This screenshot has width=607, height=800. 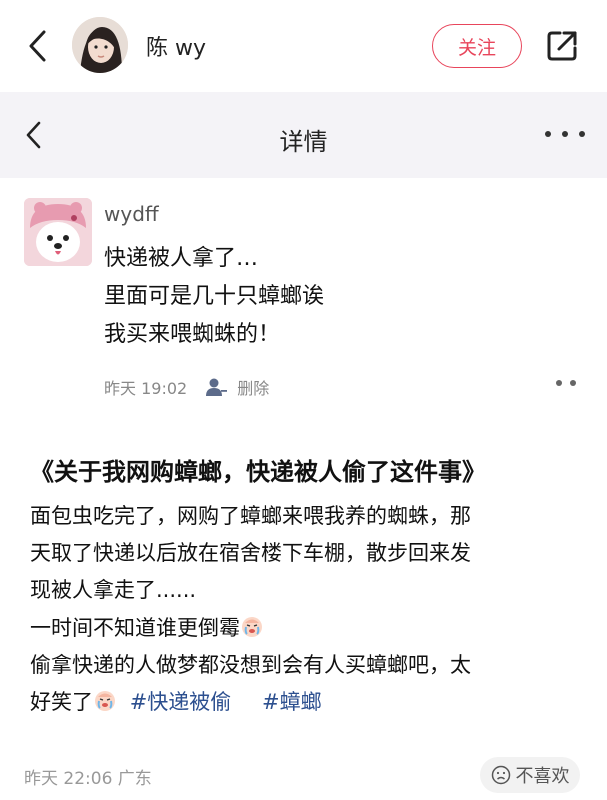 I want to click on commenter-username: wydff, so click(x=131, y=214).